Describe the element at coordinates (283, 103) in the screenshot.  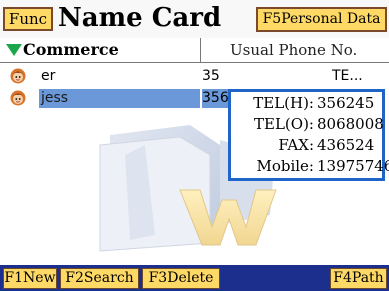
I see `popup-label: TEL(H):` at that location.